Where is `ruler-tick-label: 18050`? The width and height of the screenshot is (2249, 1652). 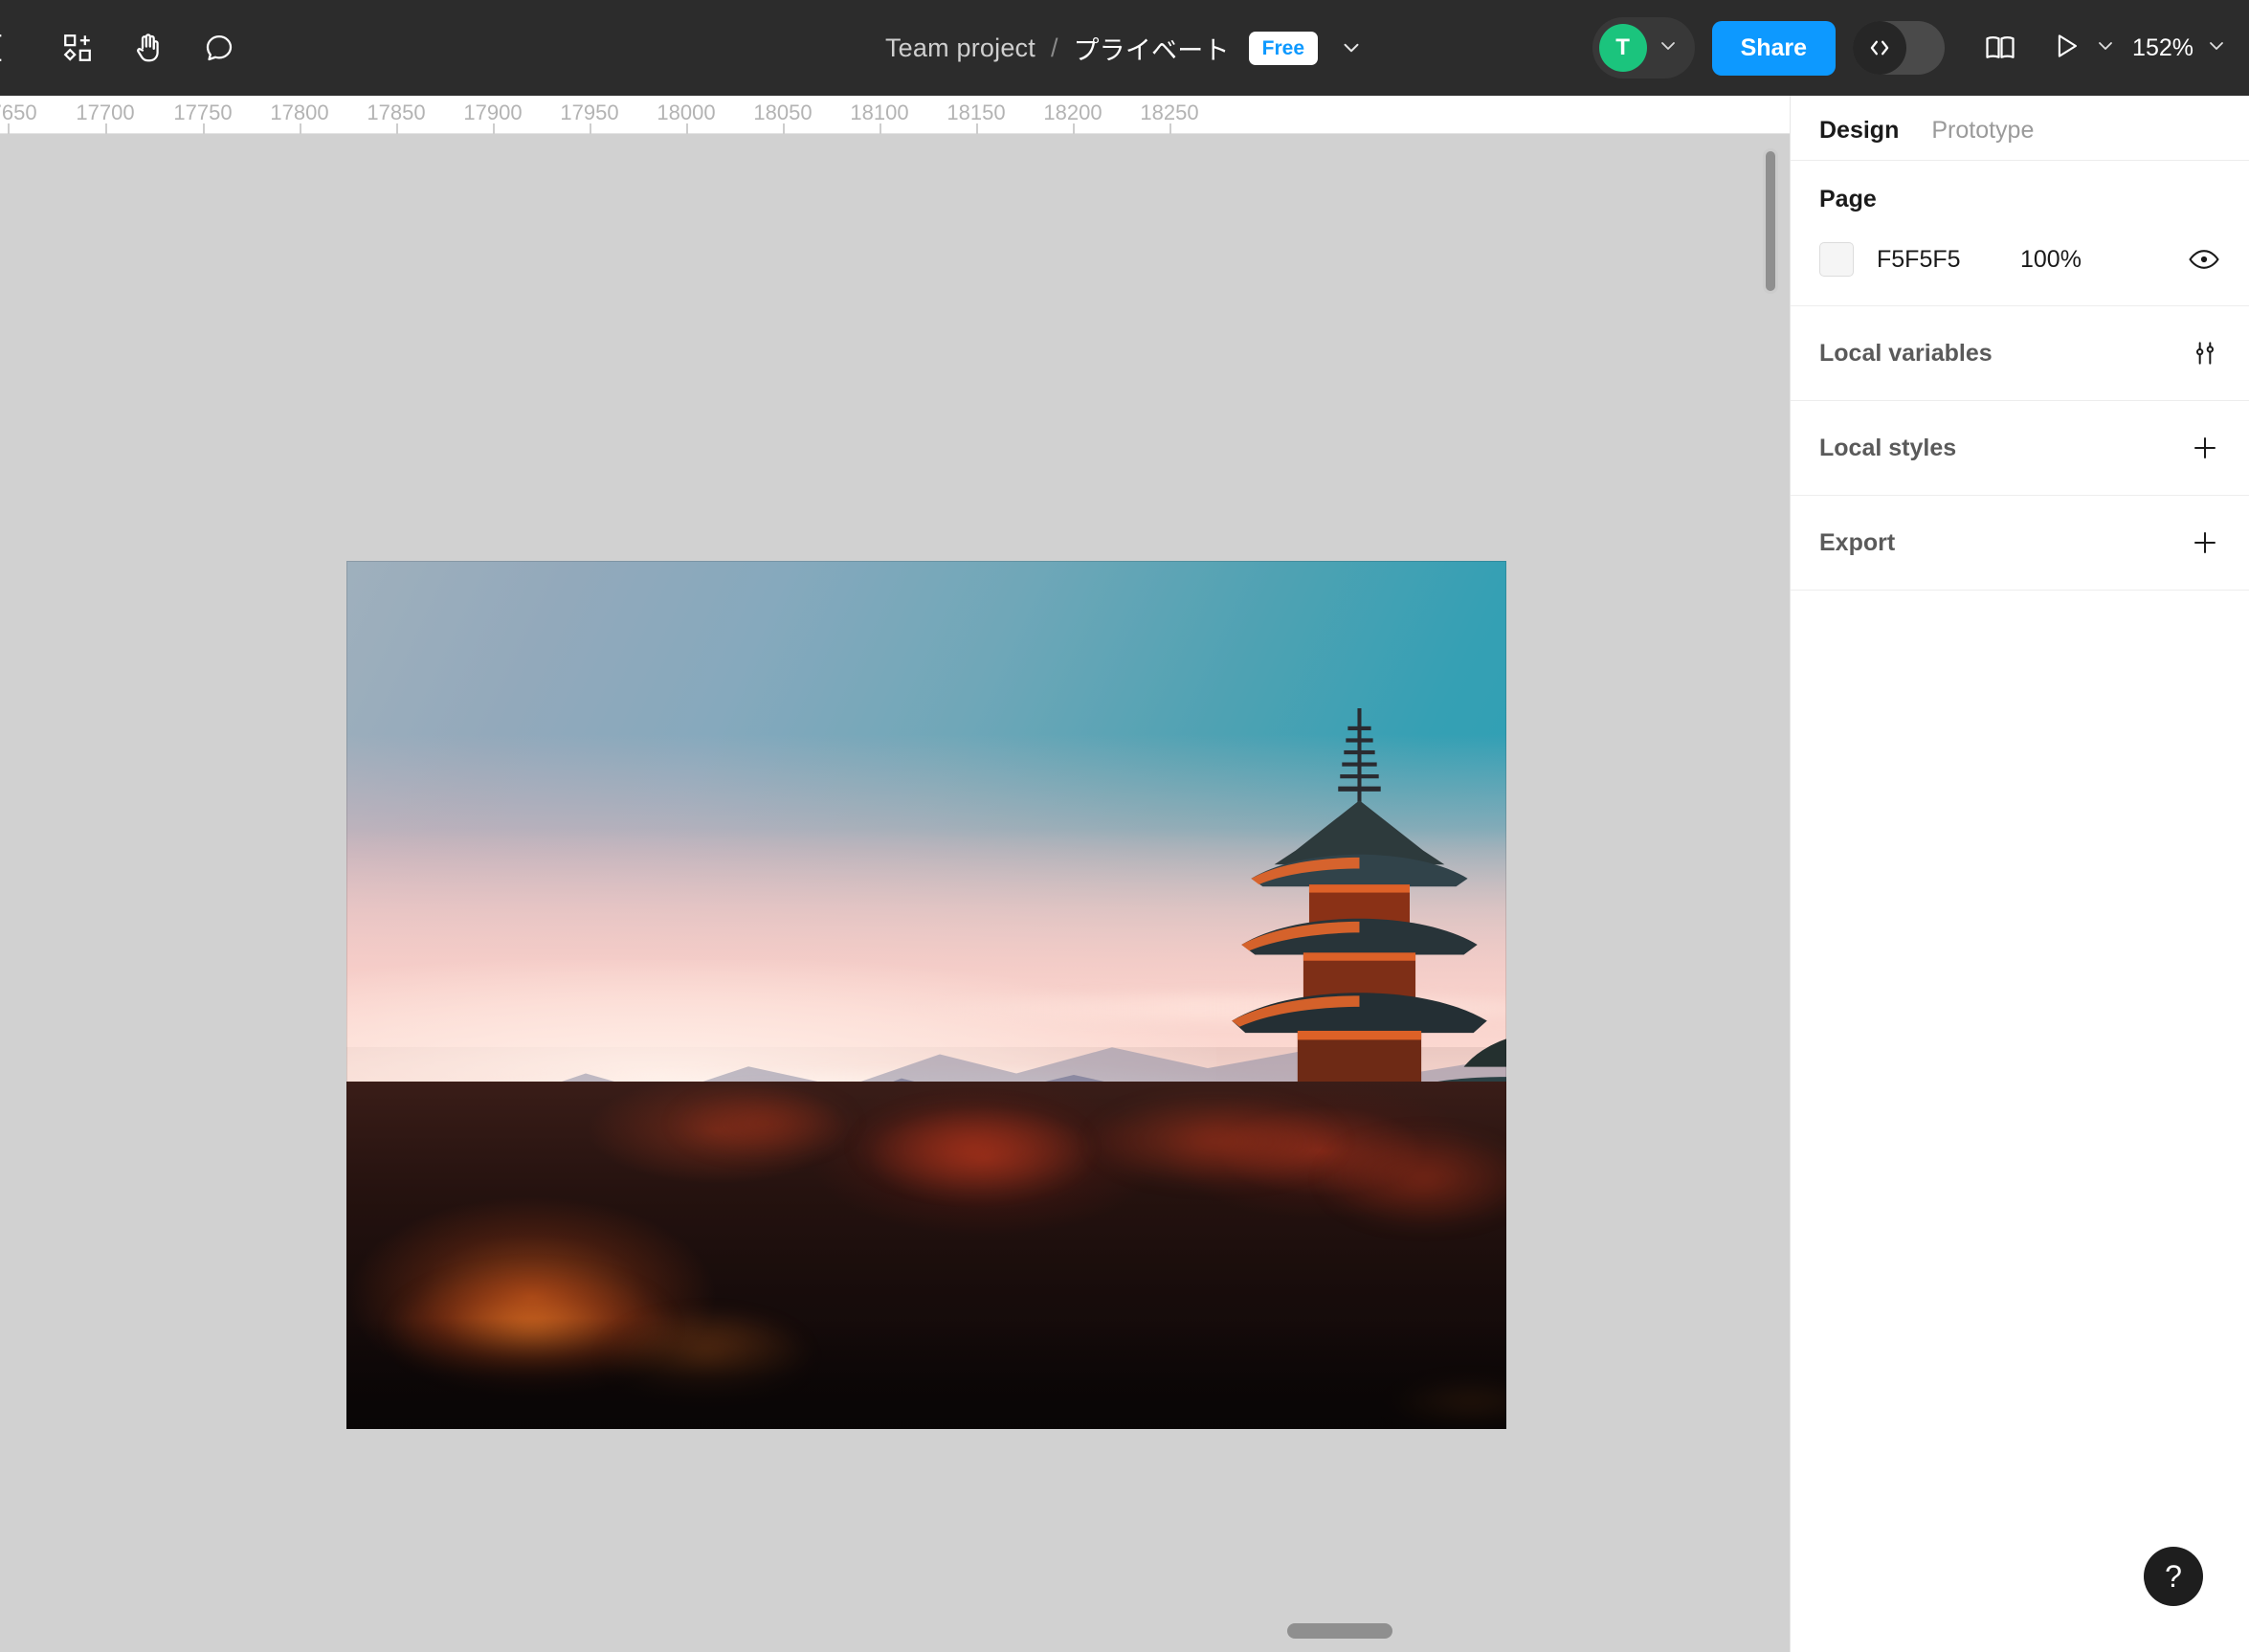
ruler-tick-label: 18050 is located at coordinates (783, 112).